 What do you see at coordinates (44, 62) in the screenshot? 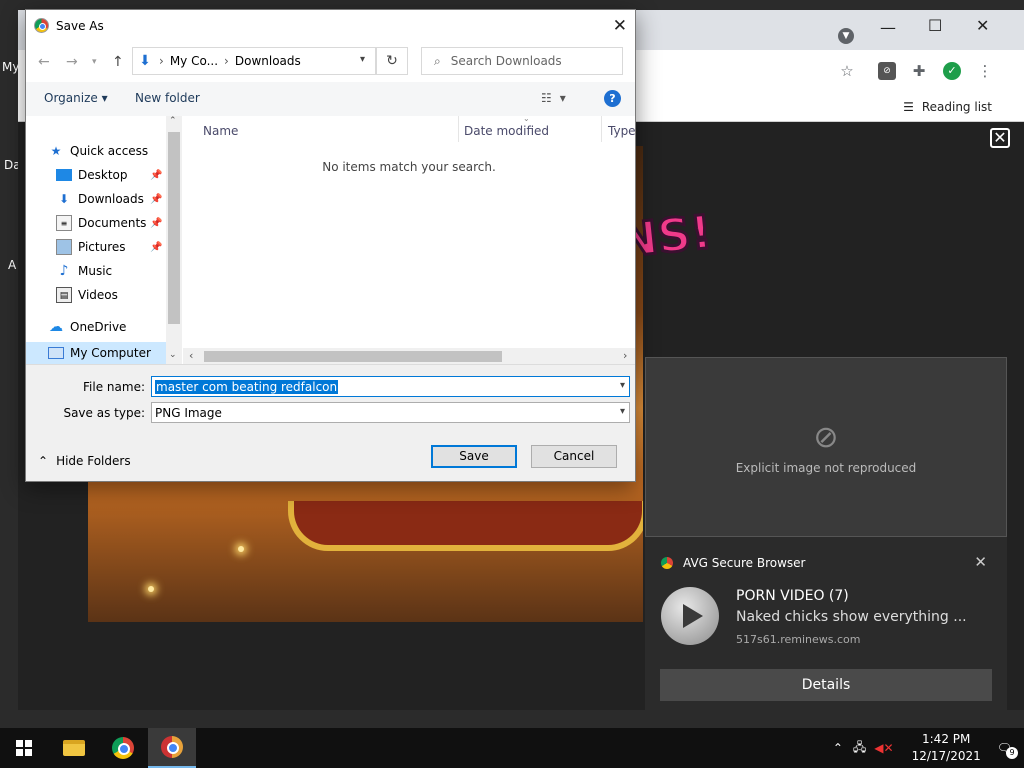
I see `back-arrow-icon: ←` at bounding box center [44, 62].